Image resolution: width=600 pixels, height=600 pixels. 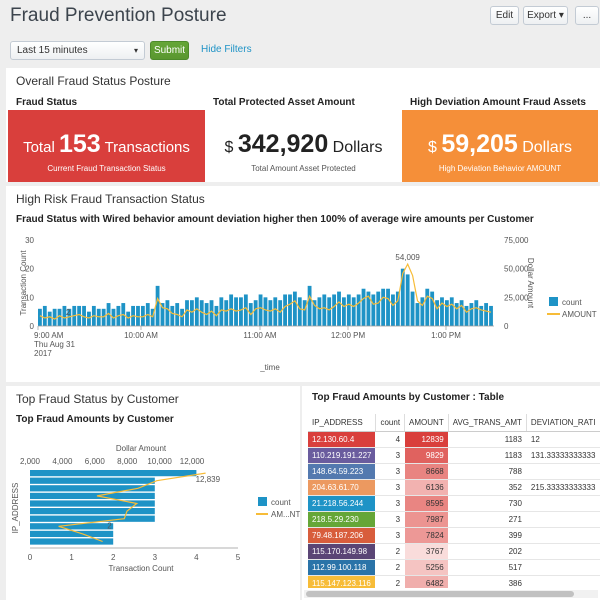 What do you see at coordinates (454, 567) in the screenshot?
I see `table-row: 112.99.100.118 2 5256 517` at bounding box center [454, 567].